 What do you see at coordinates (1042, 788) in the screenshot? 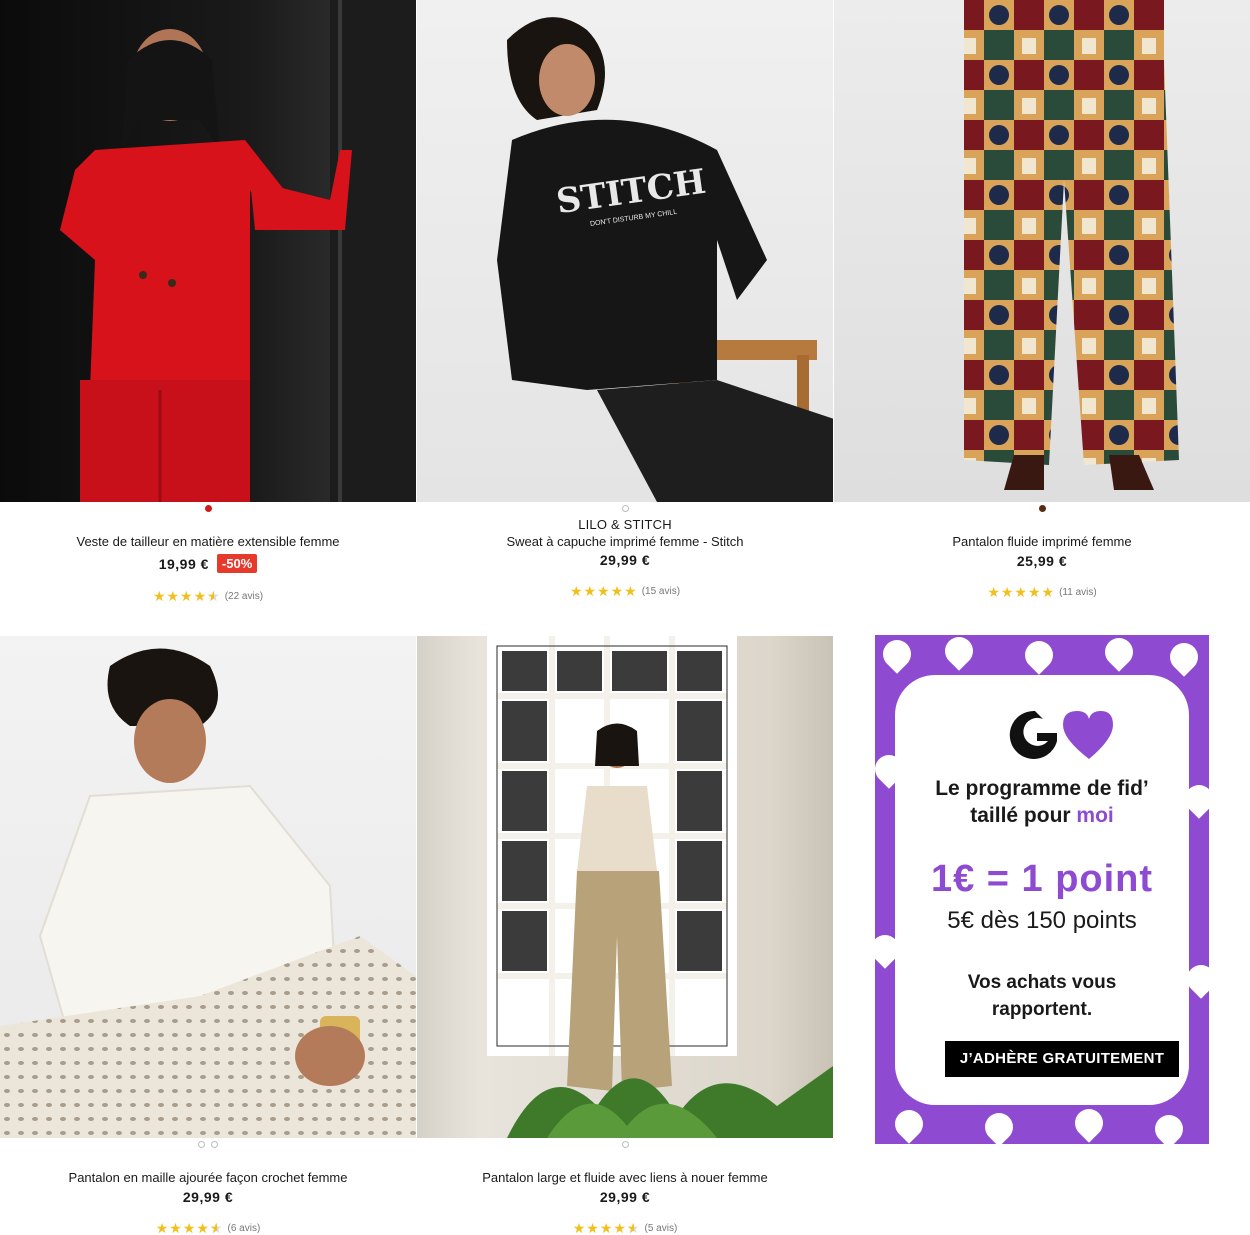
I see `tagline-line1: Le programme de fid’` at bounding box center [1042, 788].